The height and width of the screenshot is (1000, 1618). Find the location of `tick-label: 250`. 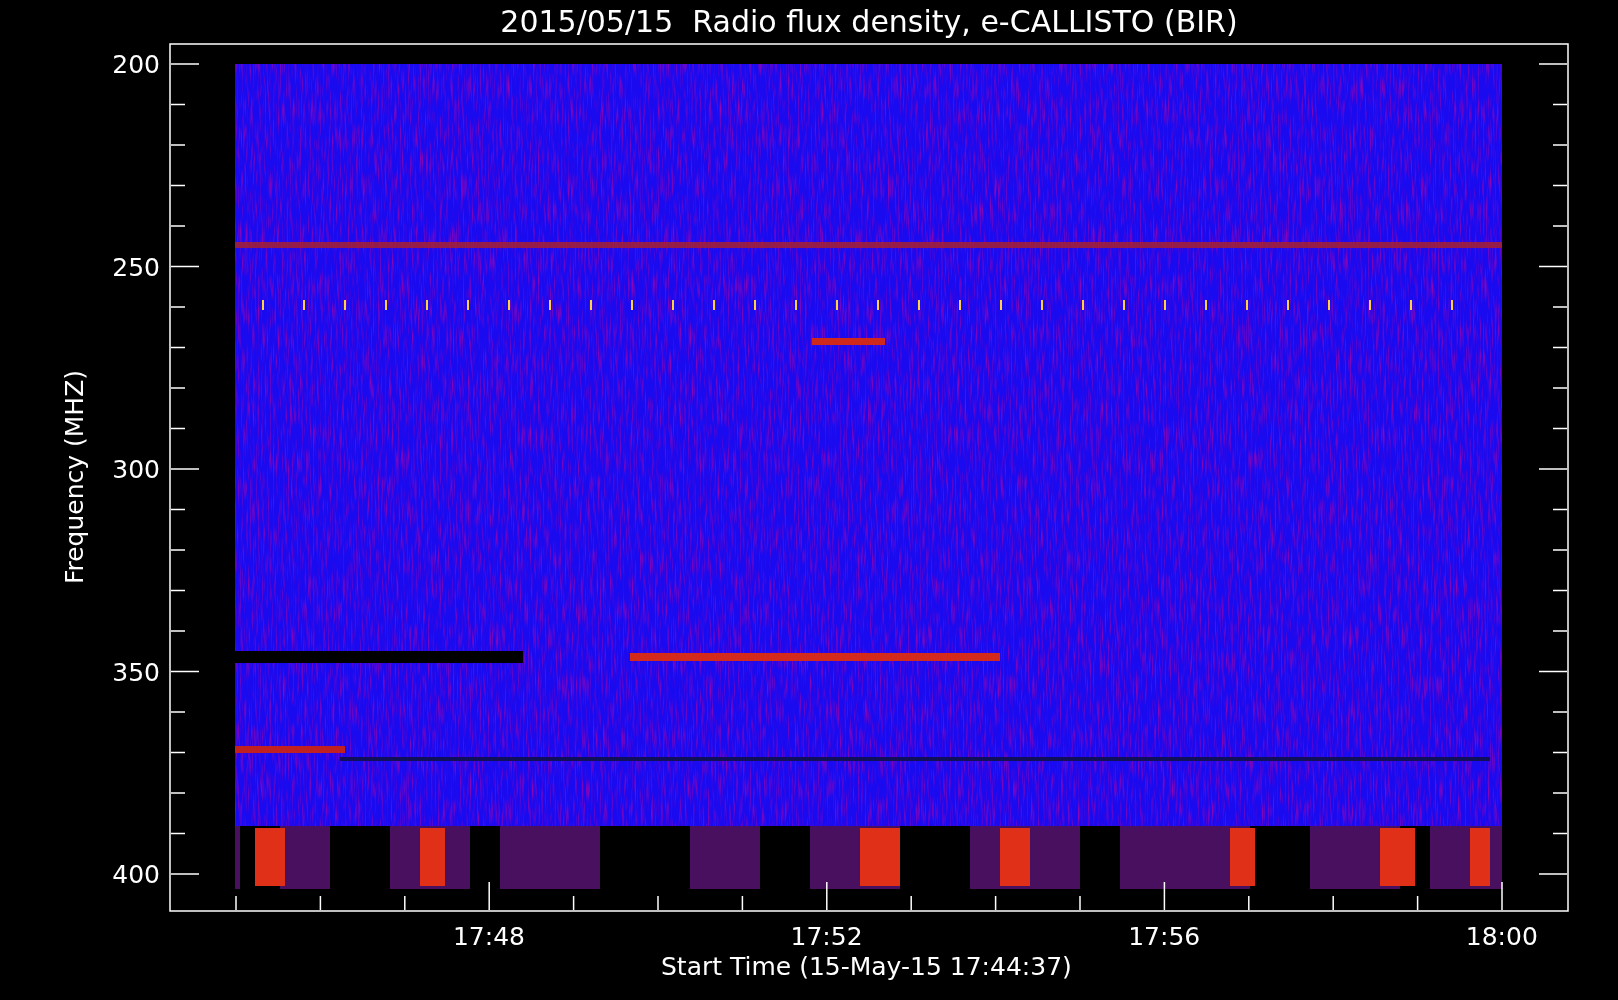

tick-label: 250 is located at coordinates (136, 267).